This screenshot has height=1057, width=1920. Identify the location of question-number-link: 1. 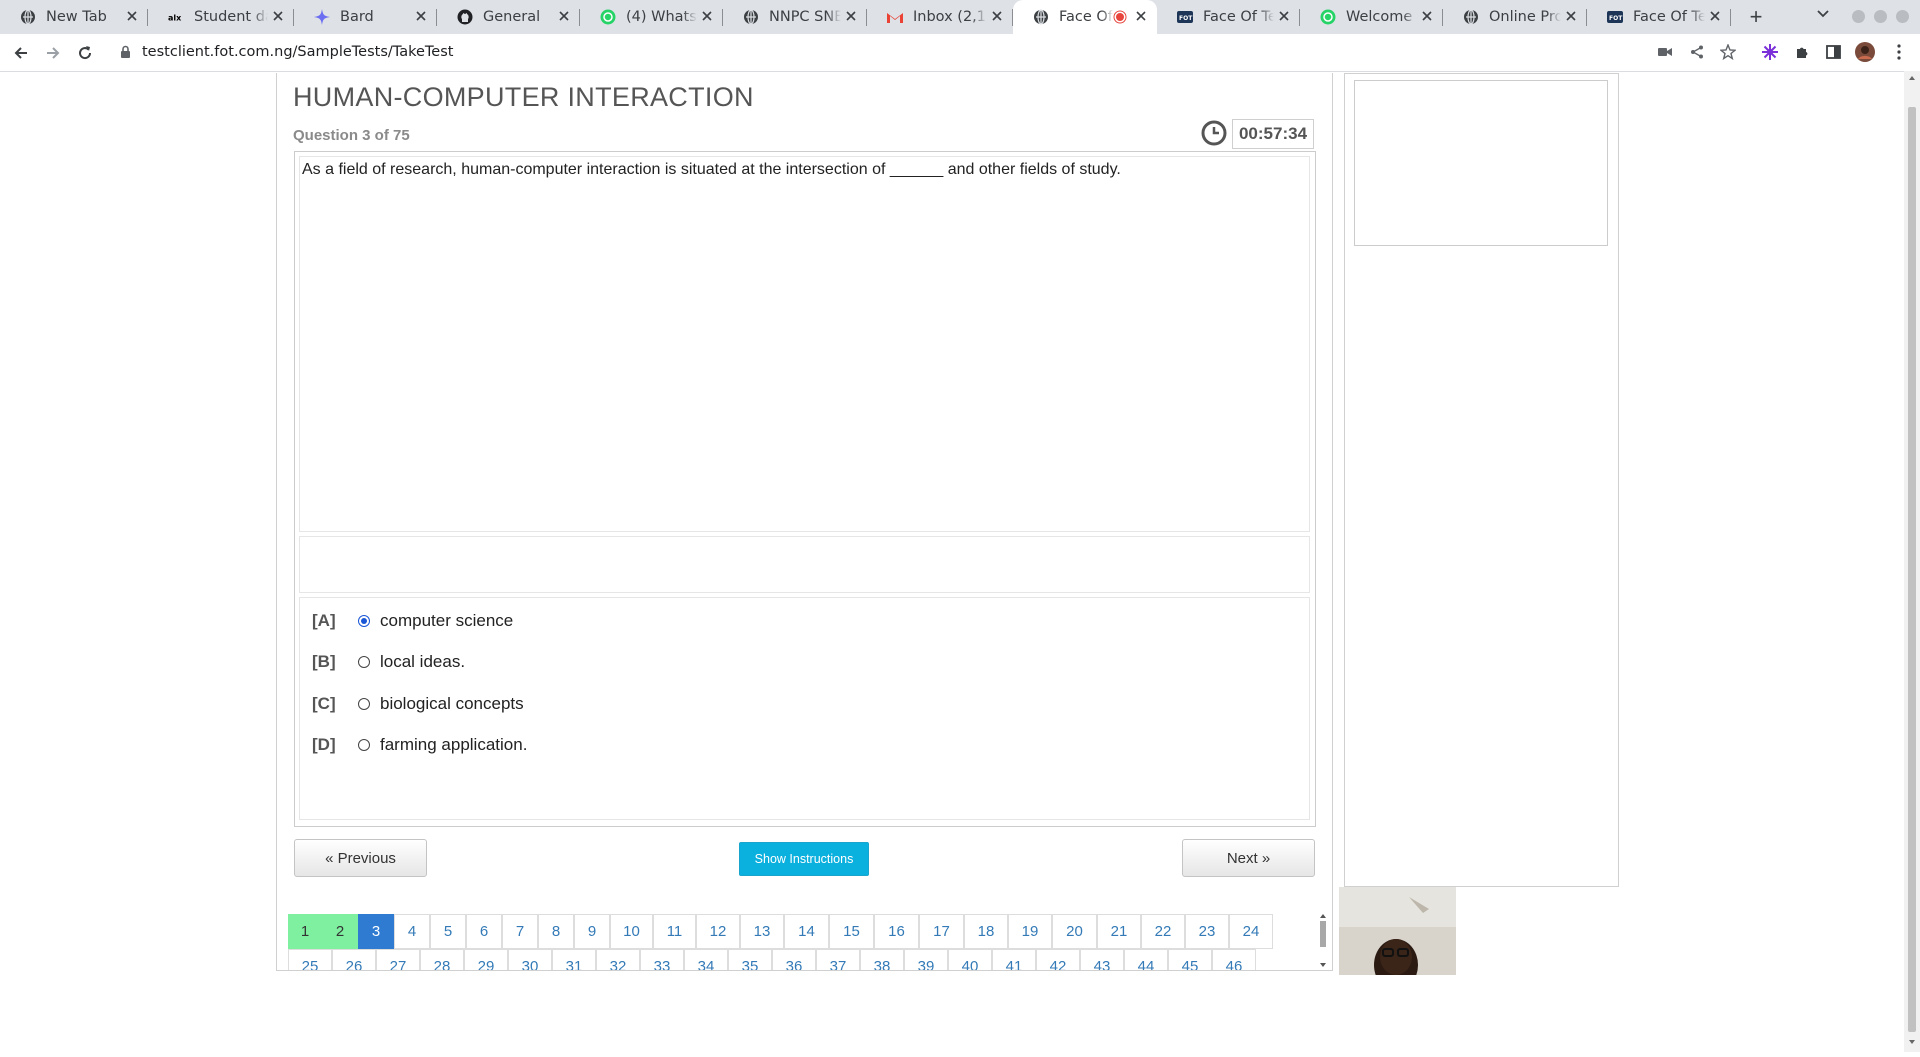
(305, 931).